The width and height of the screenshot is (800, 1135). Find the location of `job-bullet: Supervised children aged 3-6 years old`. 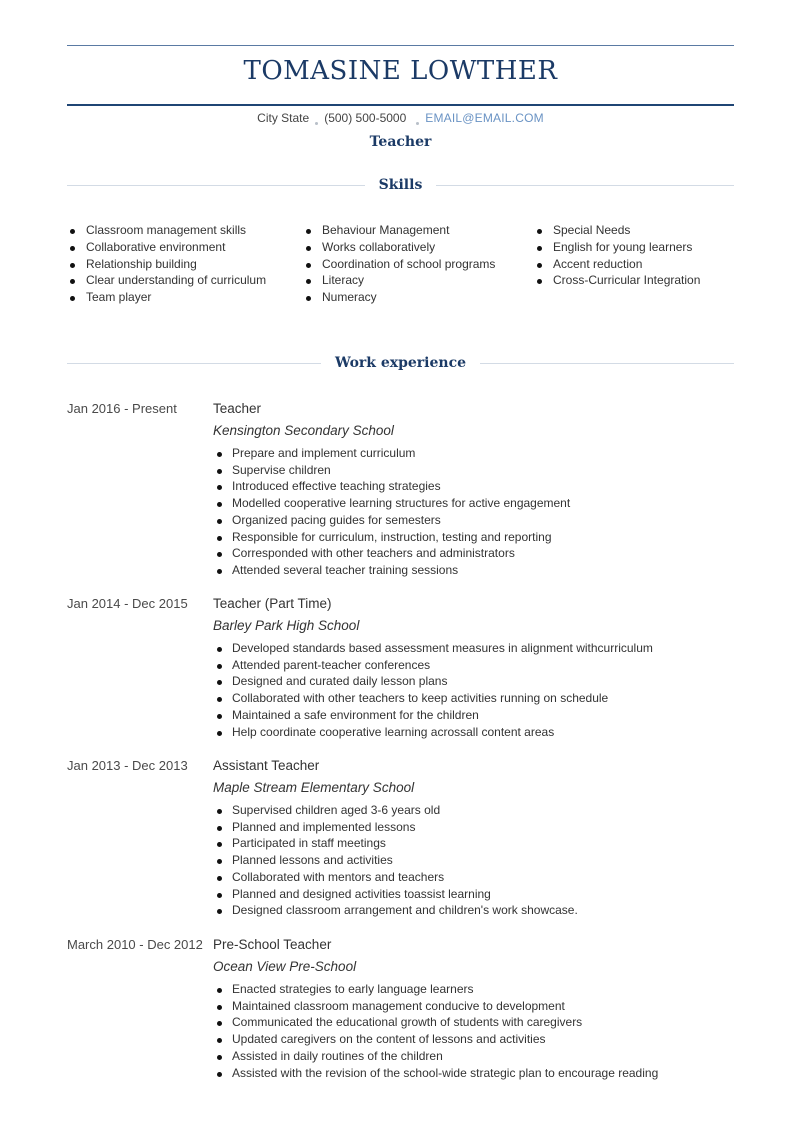

job-bullet: Supervised children aged 3-6 years old is located at coordinates (395, 810).